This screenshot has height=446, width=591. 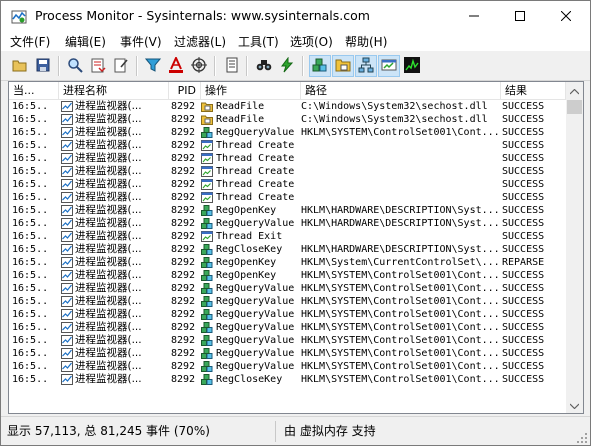 What do you see at coordinates (287, 236) in the screenshot?
I see `event-row: 16:5... 进程监视器(... 8292 Thread Exit SUCCESS` at bounding box center [287, 236].